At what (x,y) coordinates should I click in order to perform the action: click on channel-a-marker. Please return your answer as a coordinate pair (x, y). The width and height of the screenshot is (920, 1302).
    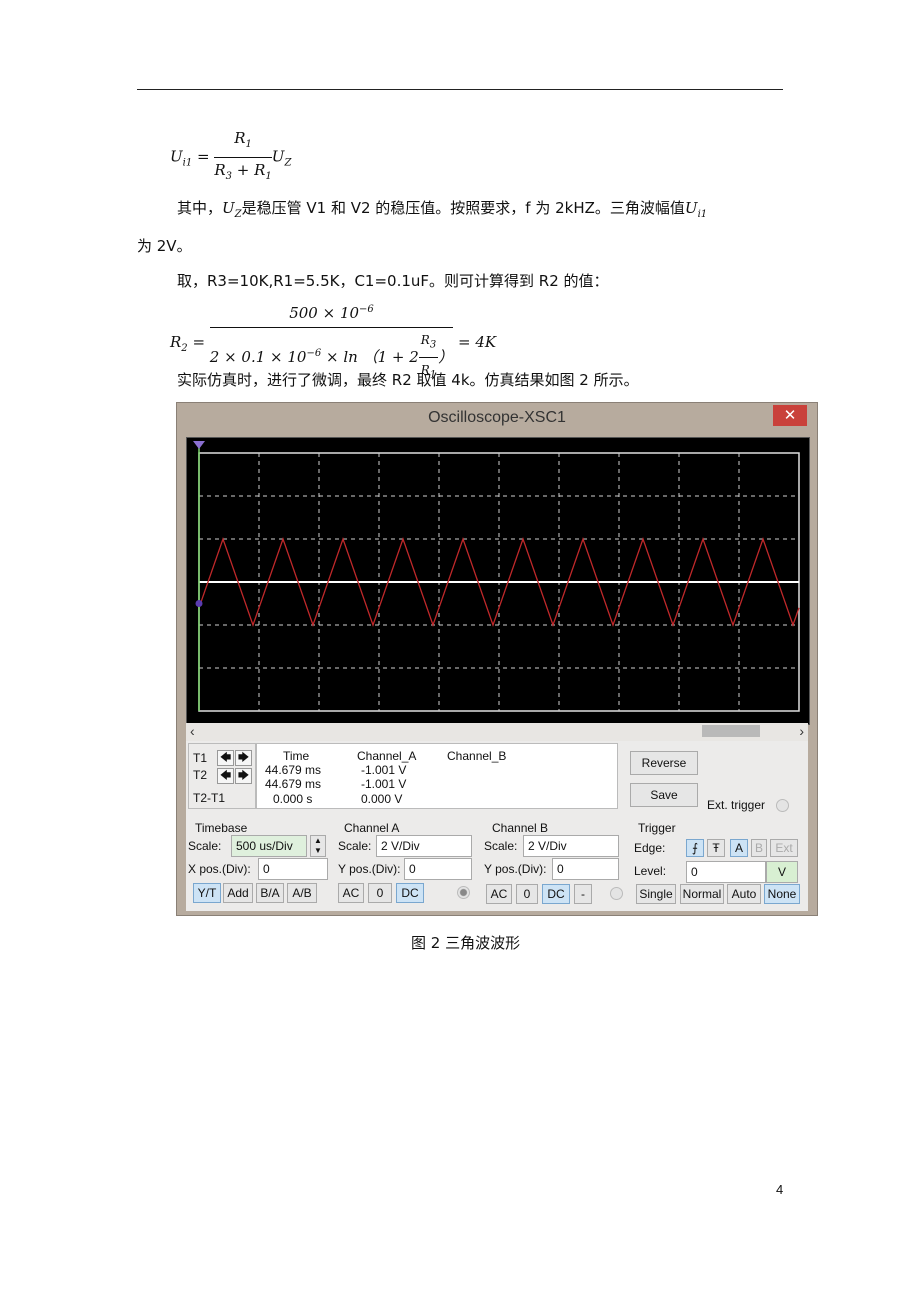
    Looking at the image, I should click on (199, 603).